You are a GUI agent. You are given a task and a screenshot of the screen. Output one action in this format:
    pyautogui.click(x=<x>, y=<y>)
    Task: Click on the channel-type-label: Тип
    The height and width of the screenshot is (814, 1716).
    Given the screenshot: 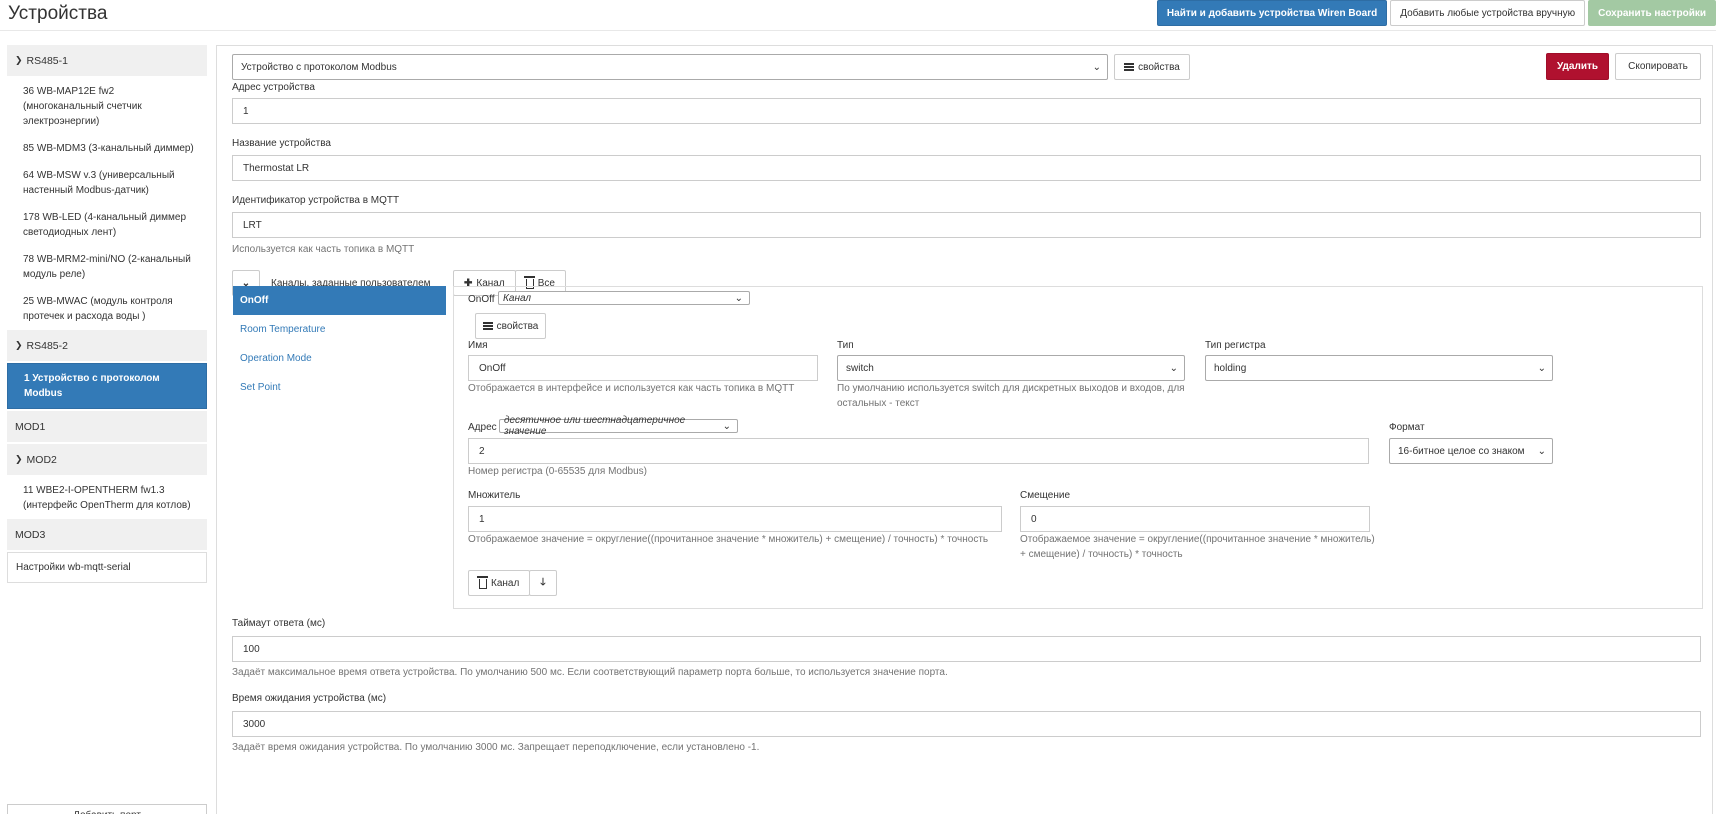 What is the action you would take?
    pyautogui.click(x=845, y=345)
    